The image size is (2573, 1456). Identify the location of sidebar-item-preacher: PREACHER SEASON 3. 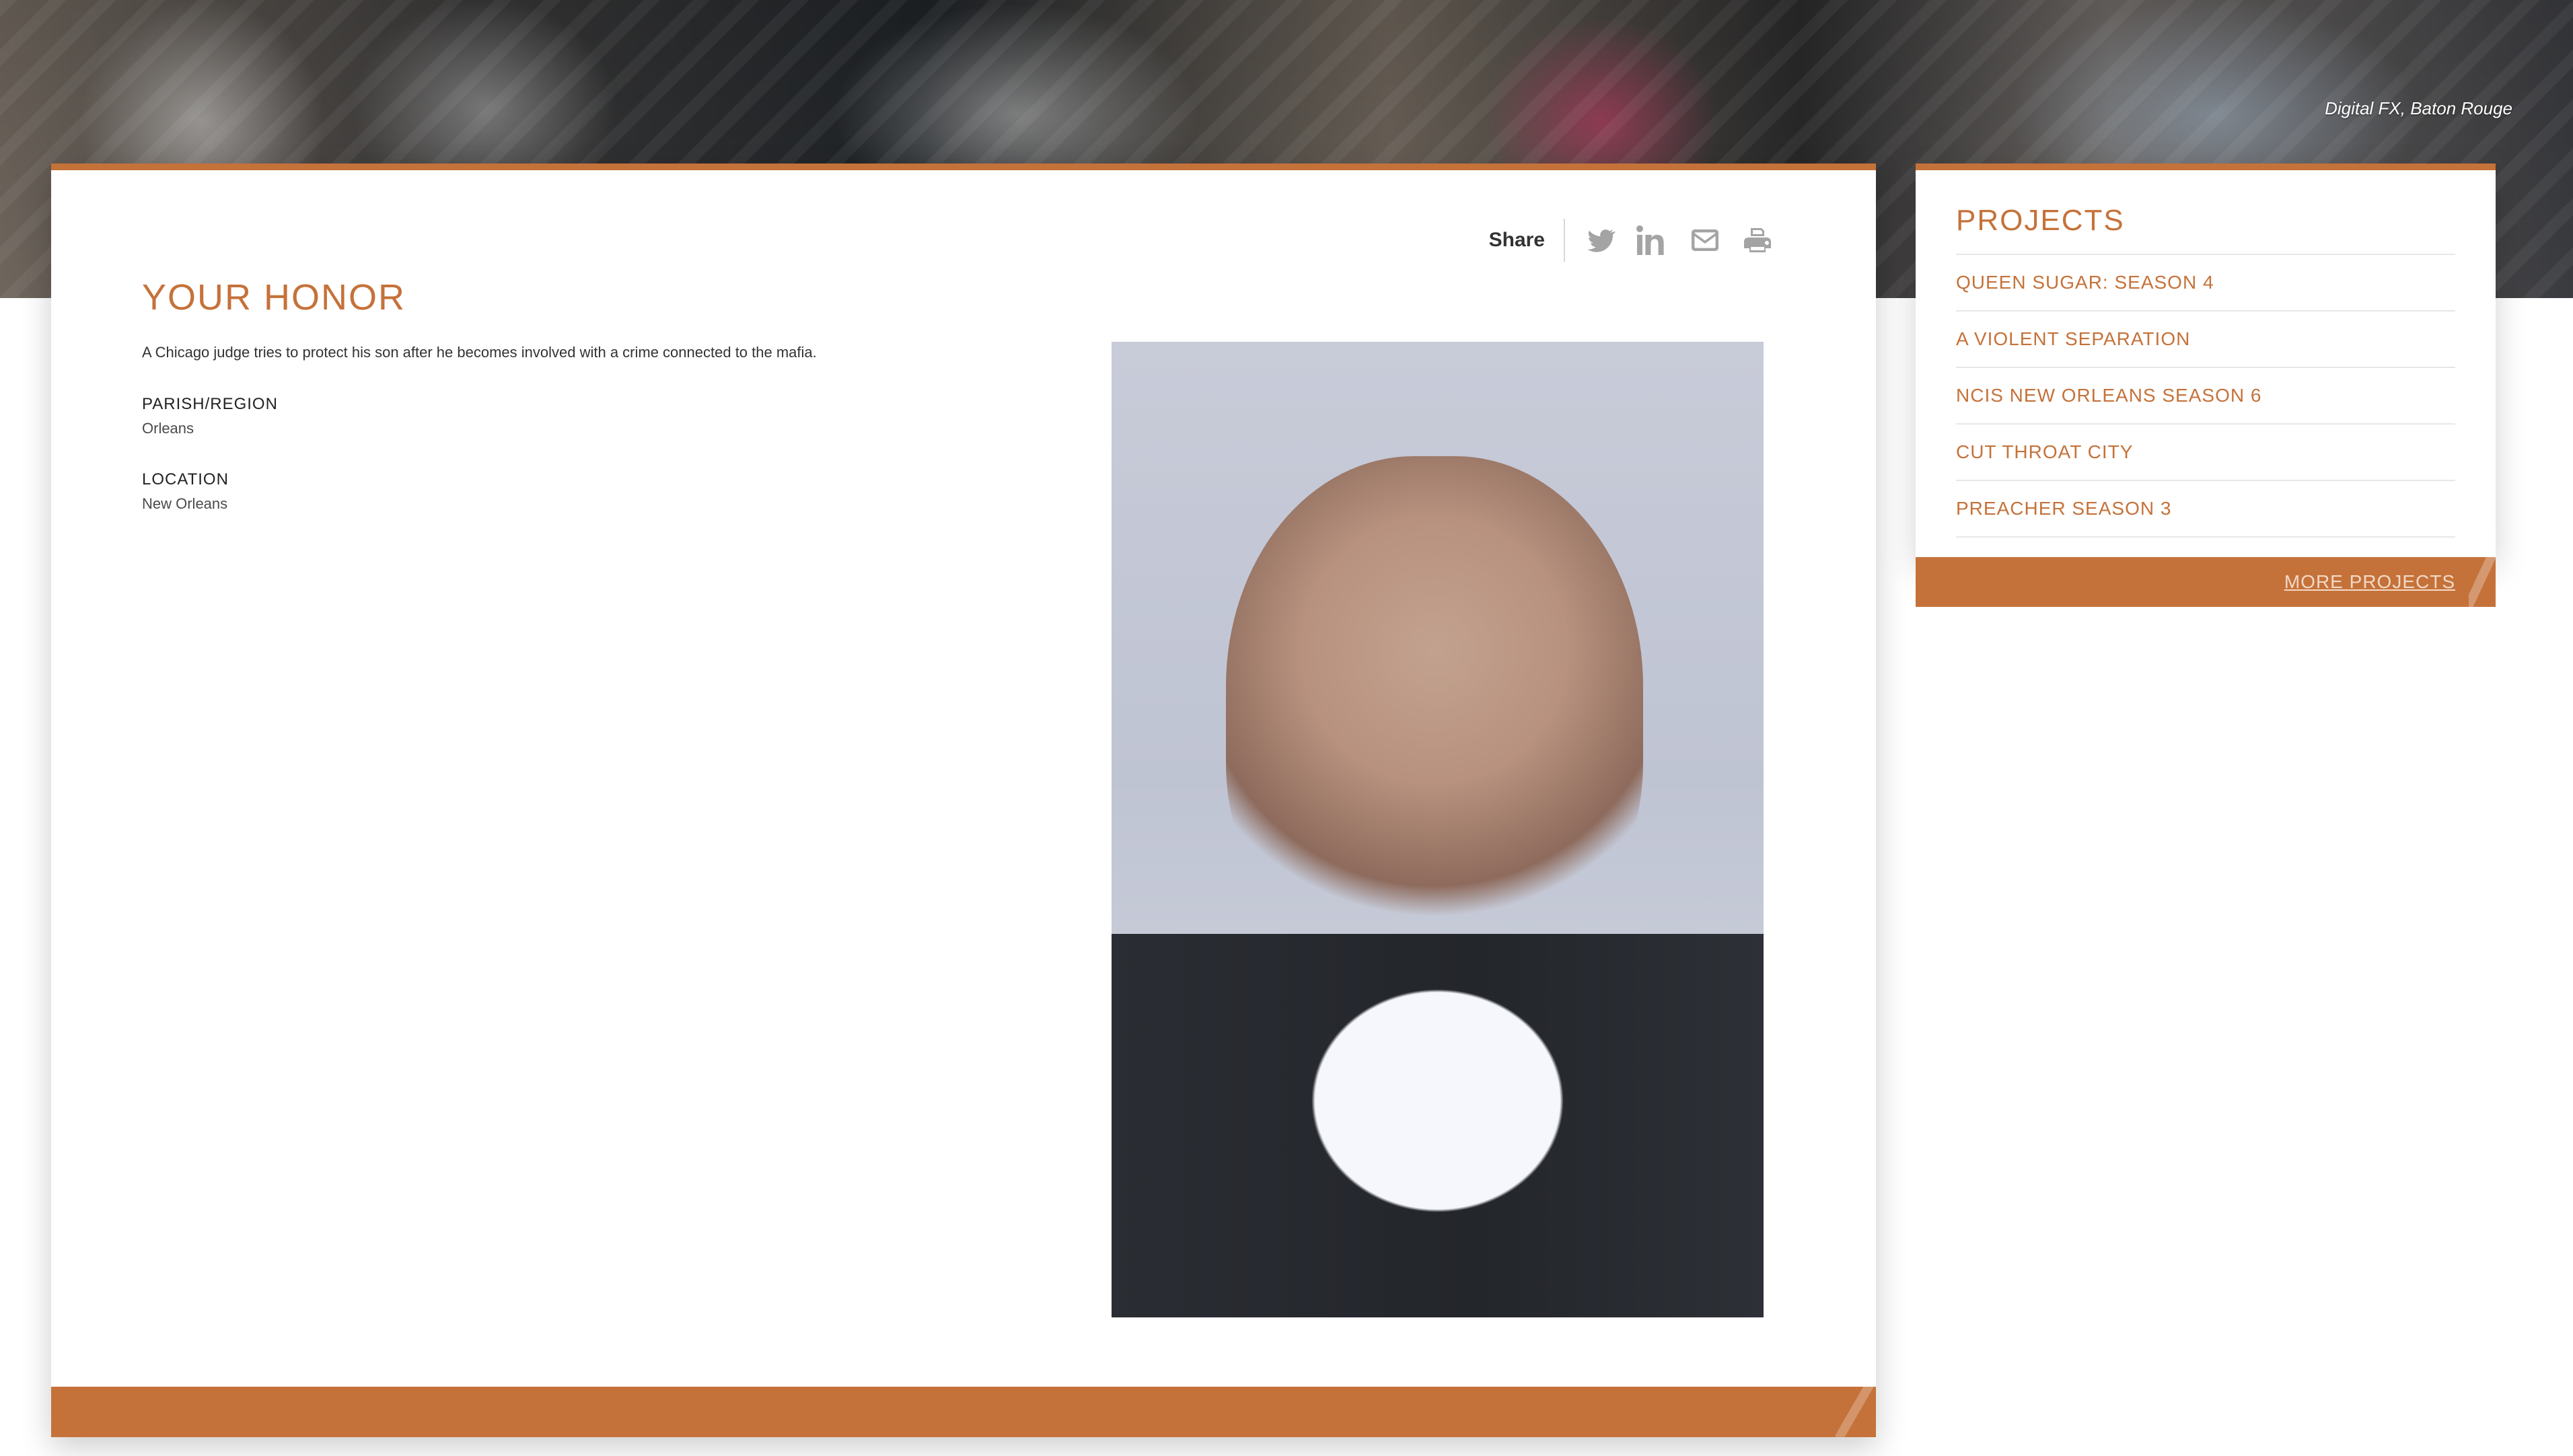
(2205, 509).